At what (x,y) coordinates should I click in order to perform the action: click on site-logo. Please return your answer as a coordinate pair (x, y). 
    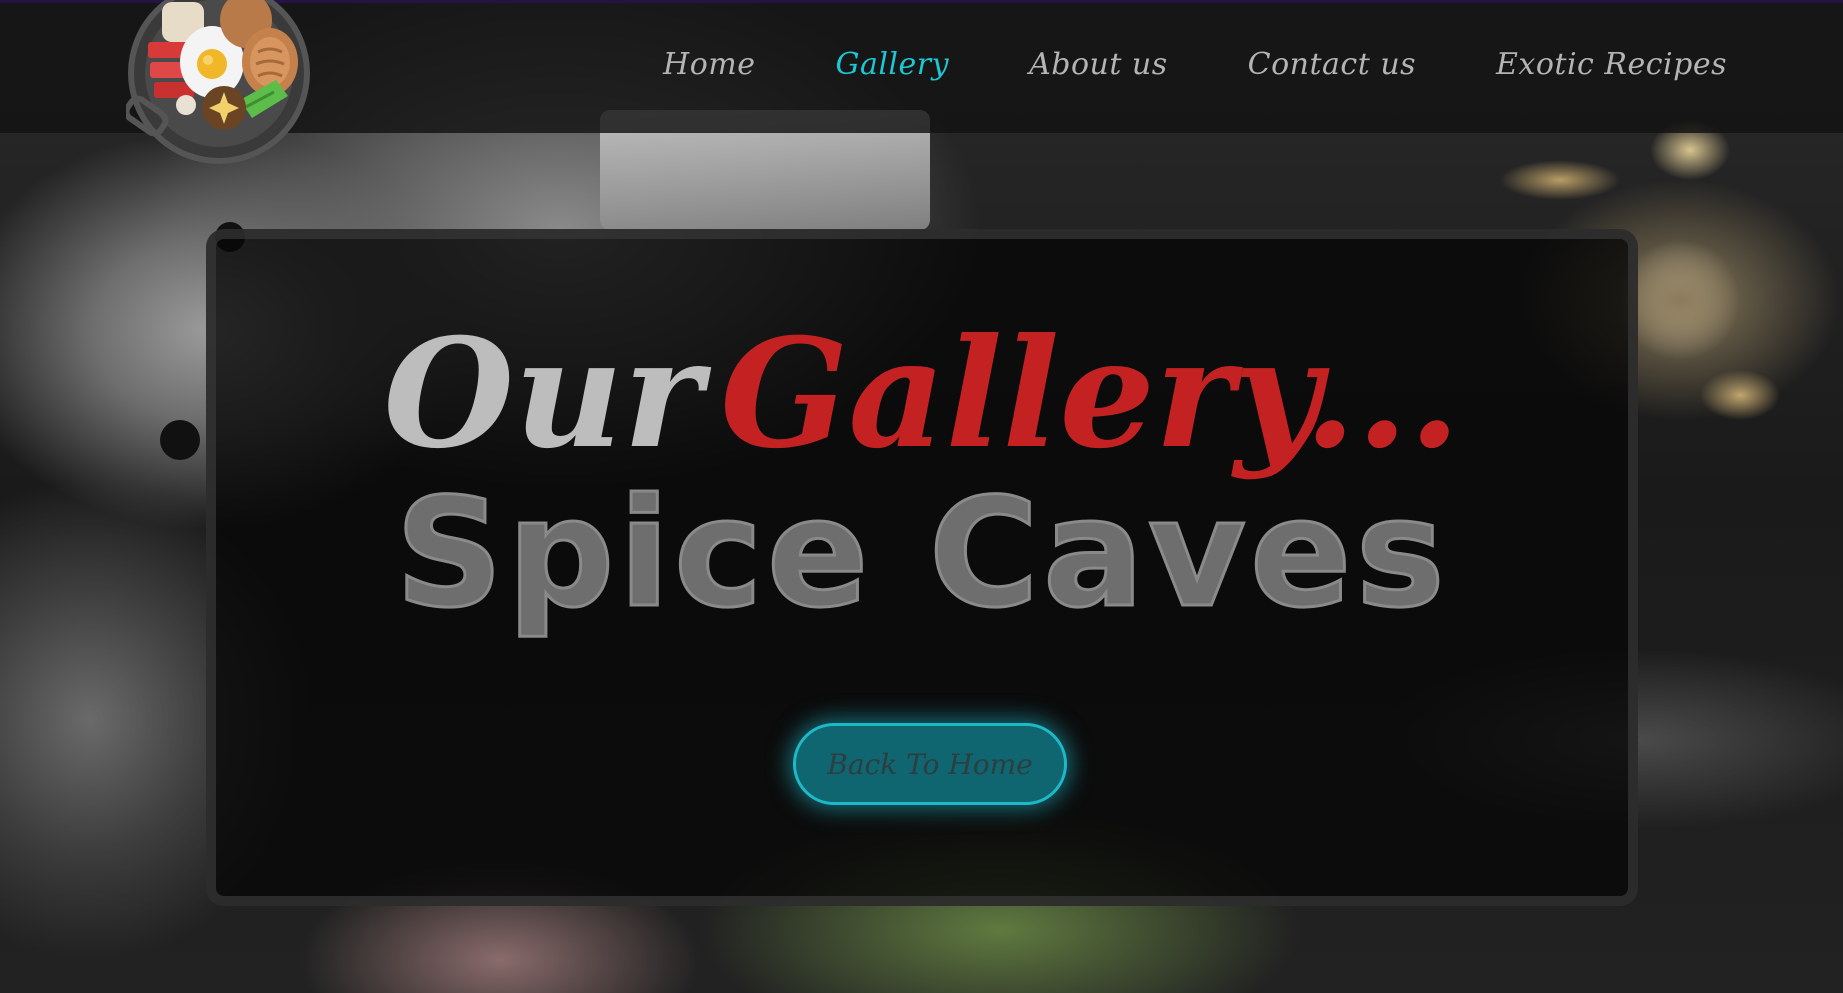
    Looking at the image, I should click on (217, 83).